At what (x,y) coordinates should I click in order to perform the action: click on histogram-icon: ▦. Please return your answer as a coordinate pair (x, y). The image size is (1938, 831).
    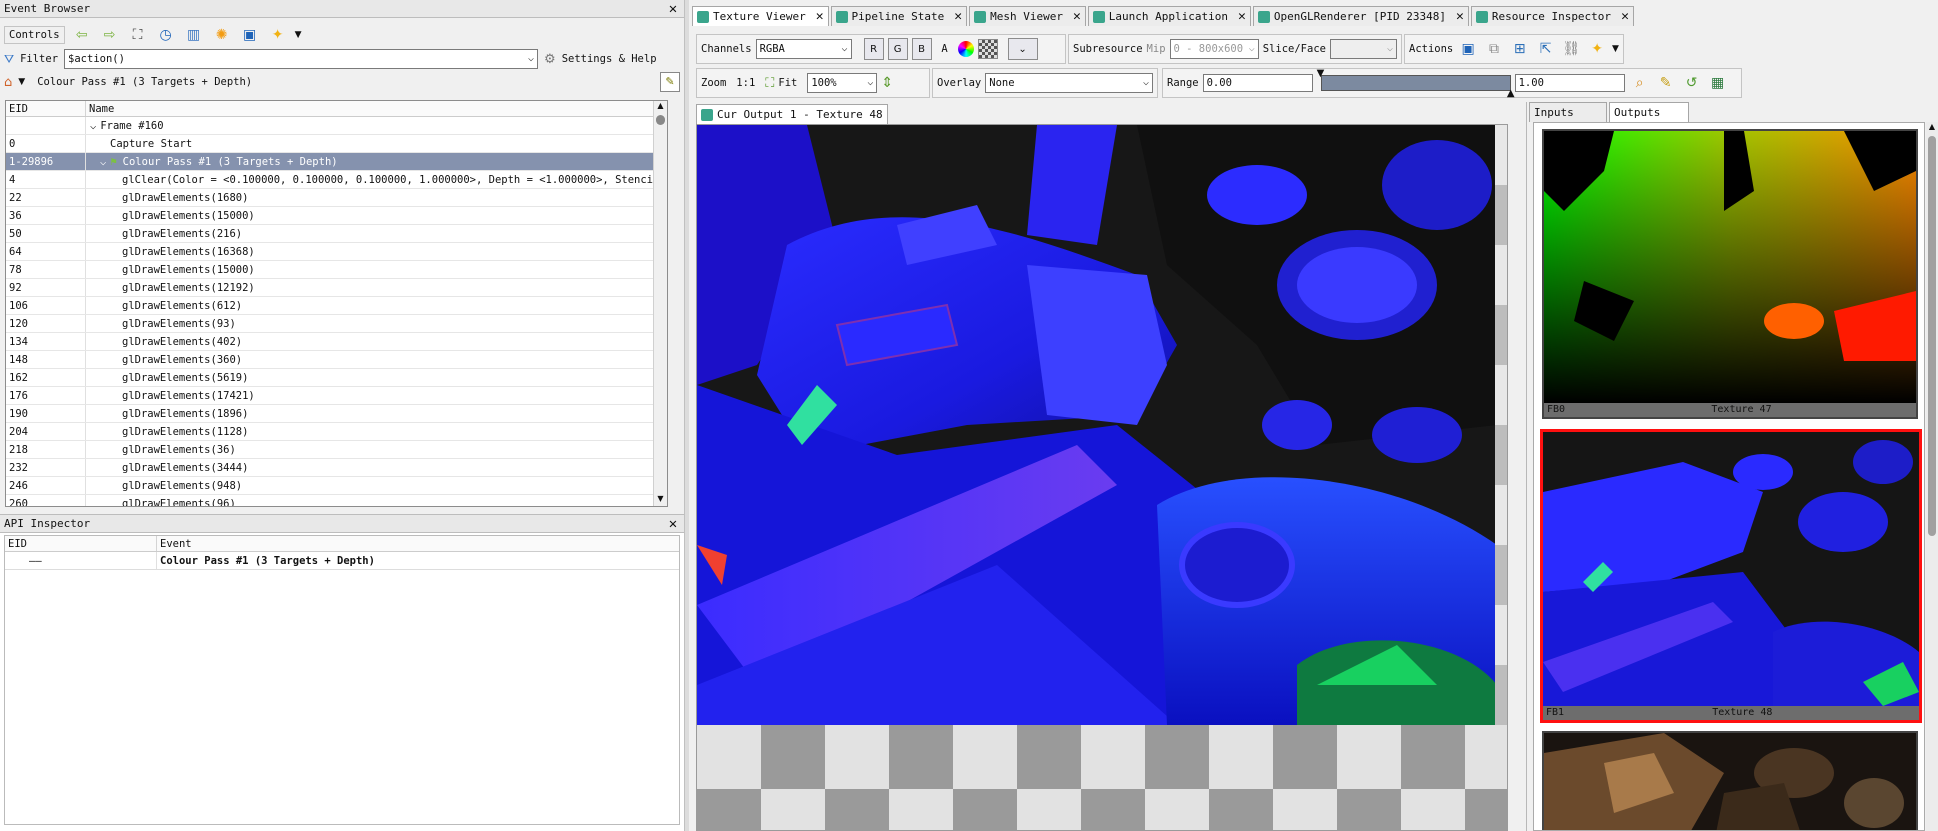
    Looking at the image, I should click on (1718, 83).